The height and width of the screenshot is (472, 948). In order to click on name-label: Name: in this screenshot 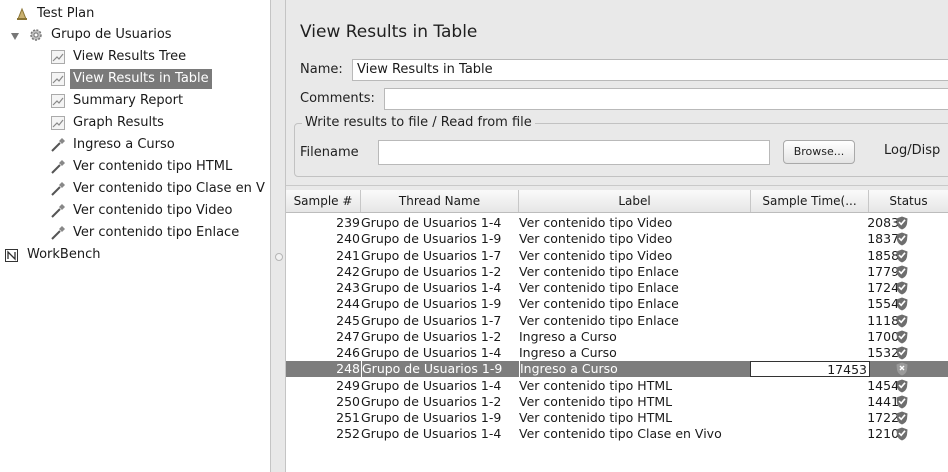, I will do `click(321, 69)`.